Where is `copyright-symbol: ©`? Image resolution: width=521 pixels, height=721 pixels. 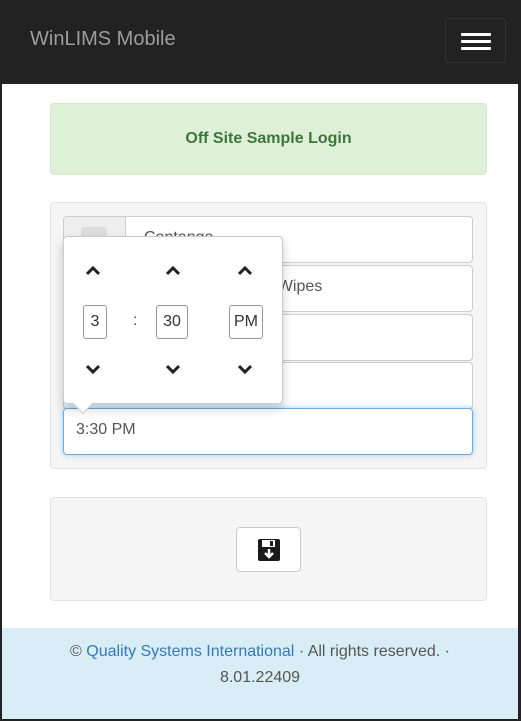 copyright-symbol: © is located at coordinates (76, 651).